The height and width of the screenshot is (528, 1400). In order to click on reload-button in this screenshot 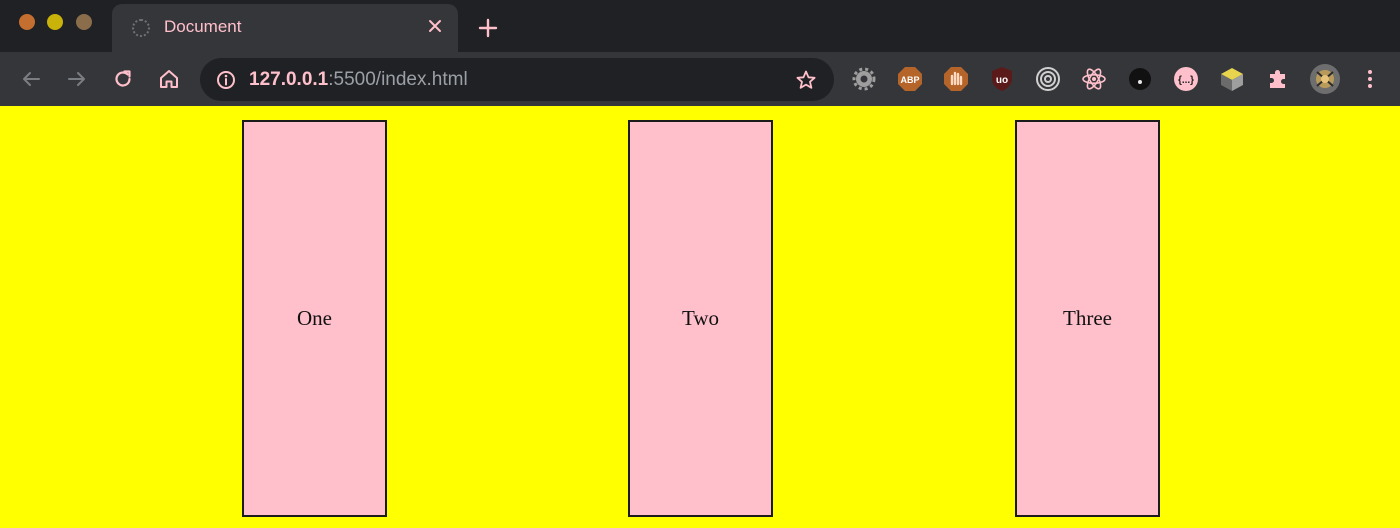, I will do `click(123, 79)`.